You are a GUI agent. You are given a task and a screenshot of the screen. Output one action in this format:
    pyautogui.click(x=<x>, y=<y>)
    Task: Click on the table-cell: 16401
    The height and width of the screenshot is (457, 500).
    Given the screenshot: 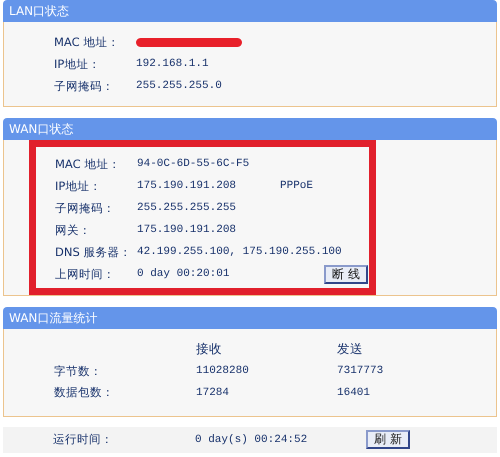 What is the action you would take?
    pyautogui.click(x=353, y=392)
    